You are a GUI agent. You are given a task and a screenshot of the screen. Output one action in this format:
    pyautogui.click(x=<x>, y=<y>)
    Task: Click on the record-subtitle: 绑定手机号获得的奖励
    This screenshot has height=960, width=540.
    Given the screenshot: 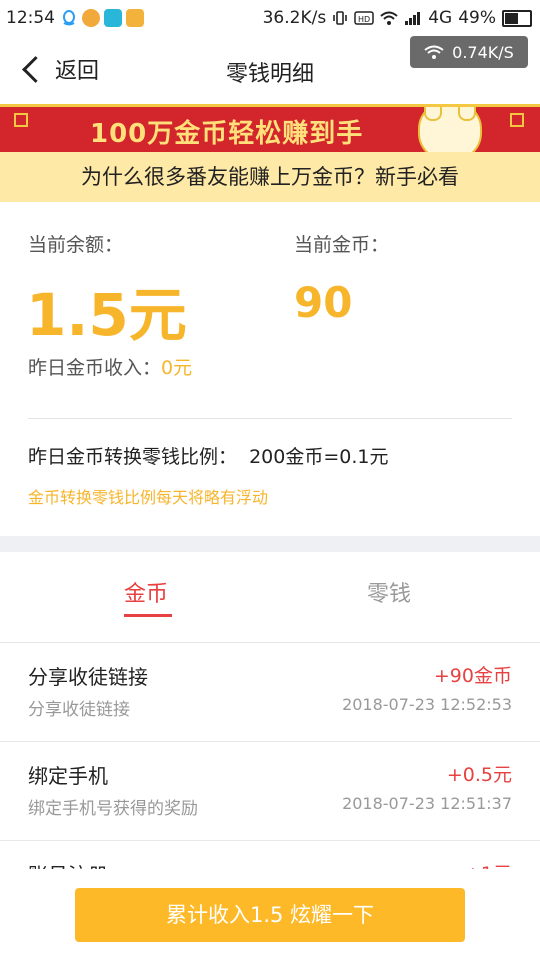 What is the action you would take?
    pyautogui.click(x=113, y=809)
    